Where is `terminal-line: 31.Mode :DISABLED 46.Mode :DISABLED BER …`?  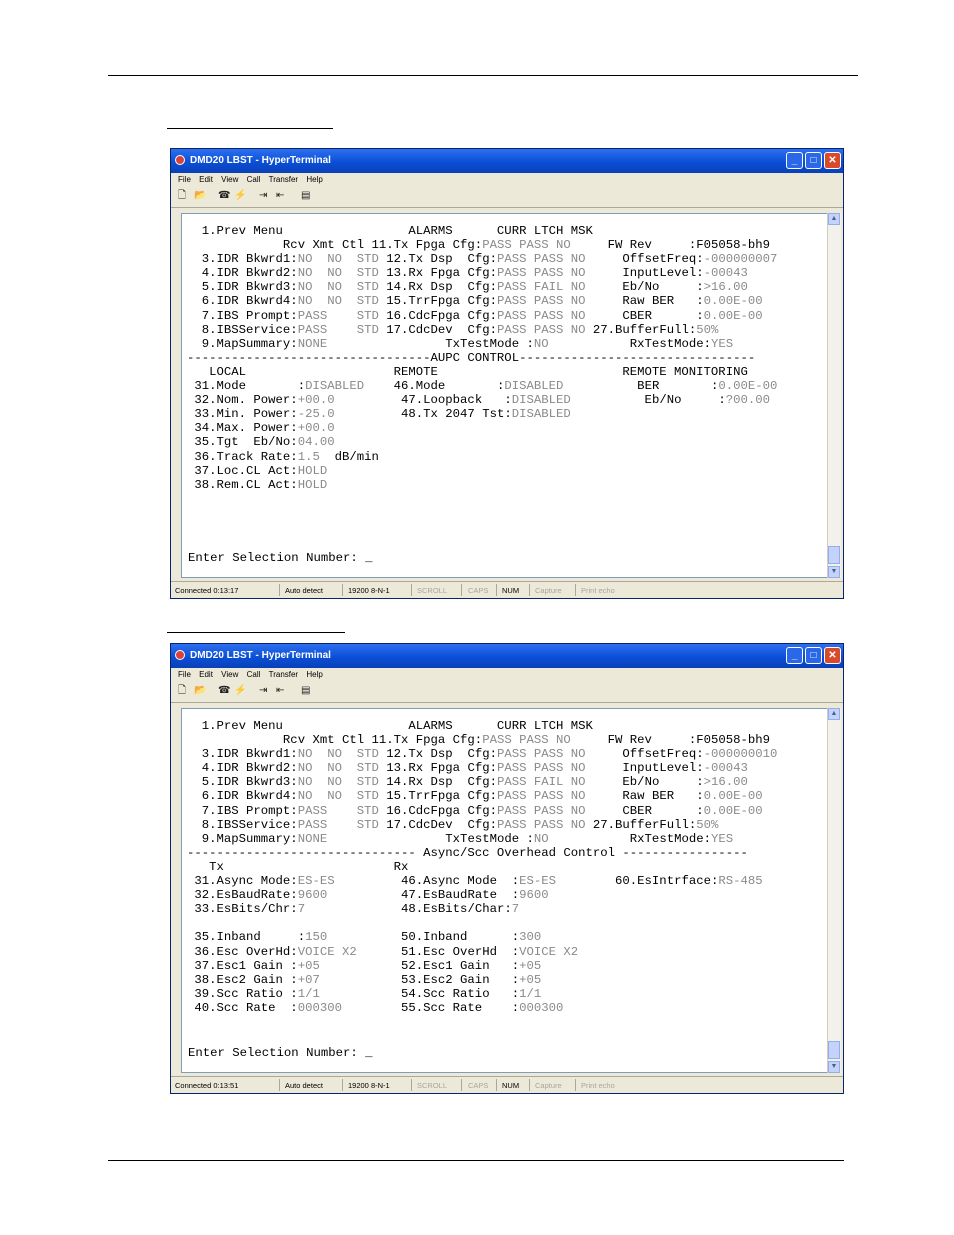 terminal-line: 31.Mode :DISABLED 46.Mode :DISABLED BER … is located at coordinates (507, 386).